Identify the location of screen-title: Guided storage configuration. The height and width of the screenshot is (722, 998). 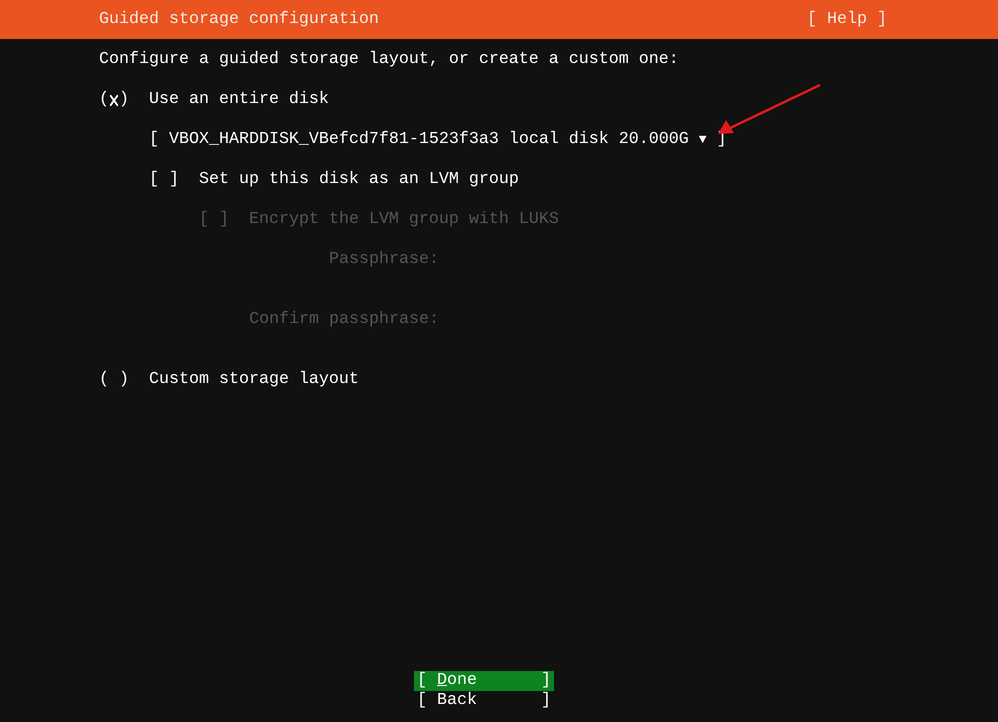
(239, 20).